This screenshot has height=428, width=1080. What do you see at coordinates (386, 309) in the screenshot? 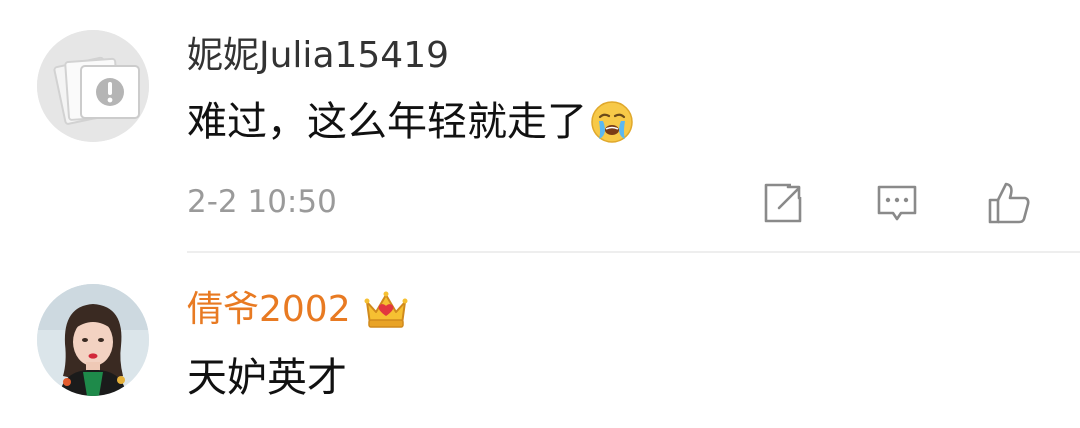
I see `crown-icon` at bounding box center [386, 309].